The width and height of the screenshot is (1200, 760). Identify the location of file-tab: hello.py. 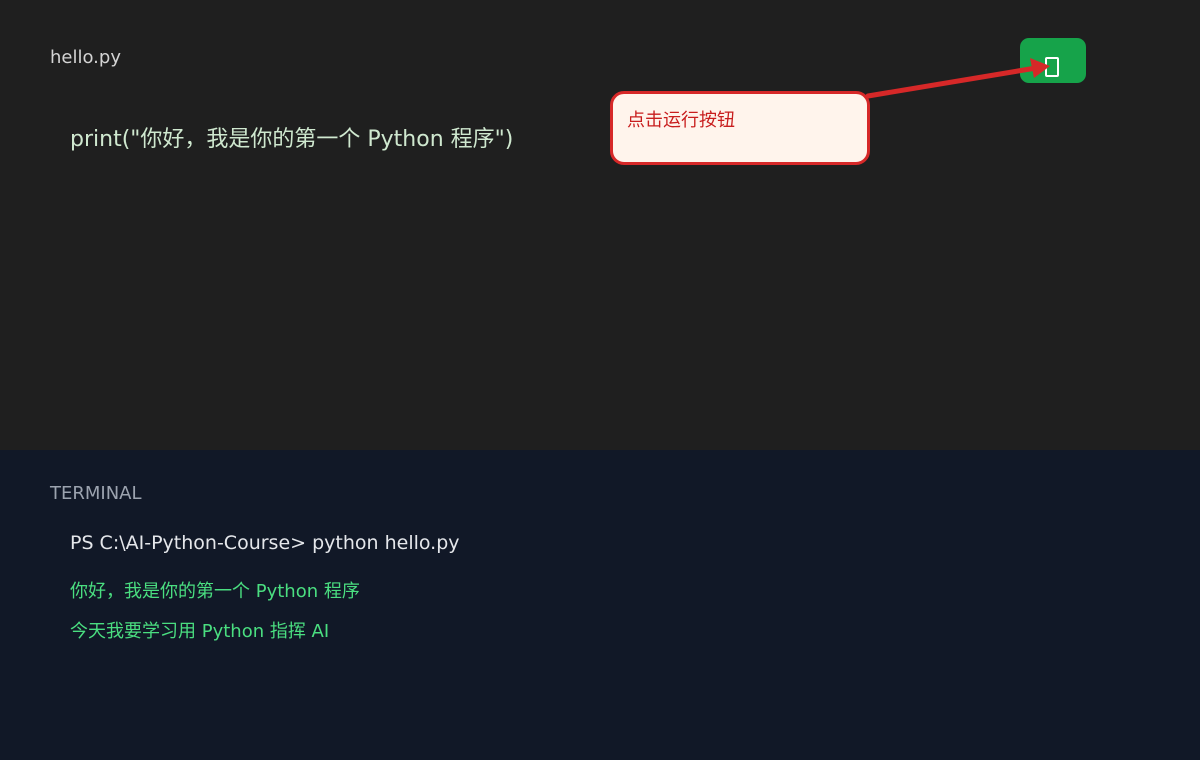
(85, 57).